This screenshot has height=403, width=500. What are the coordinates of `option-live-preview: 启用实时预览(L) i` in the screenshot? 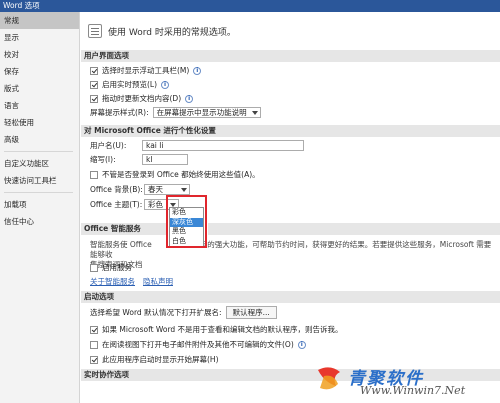 It's located at (130, 84).